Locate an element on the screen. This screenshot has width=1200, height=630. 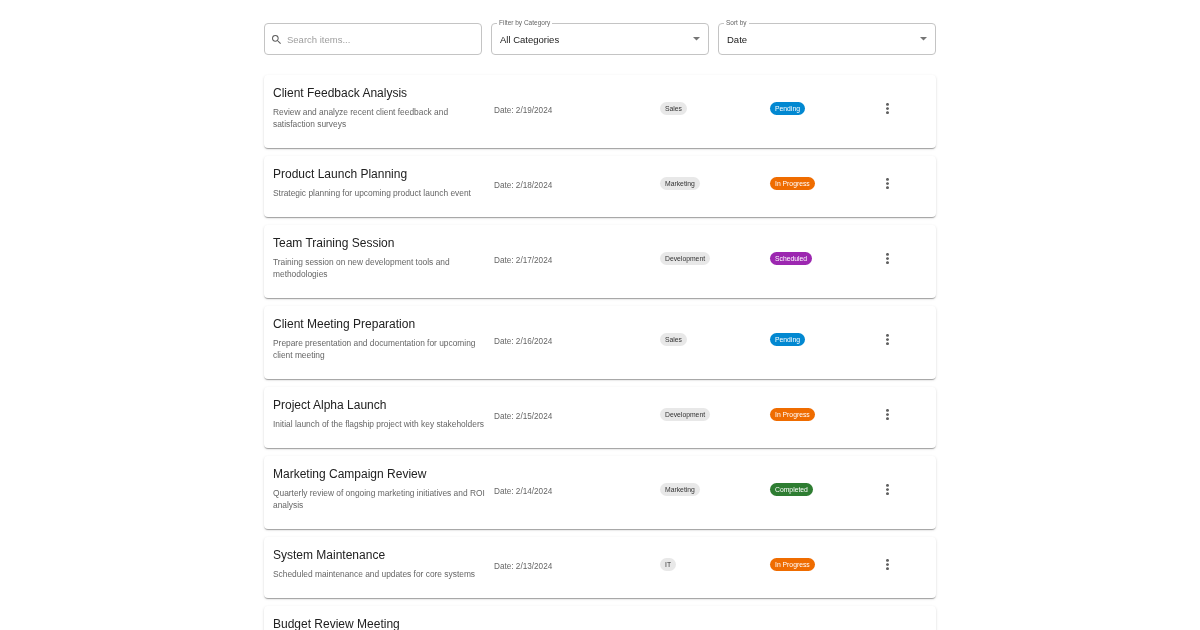
task-description: Prepare presentation and documentation for upcoming client meeting is located at coordinates (375, 349).